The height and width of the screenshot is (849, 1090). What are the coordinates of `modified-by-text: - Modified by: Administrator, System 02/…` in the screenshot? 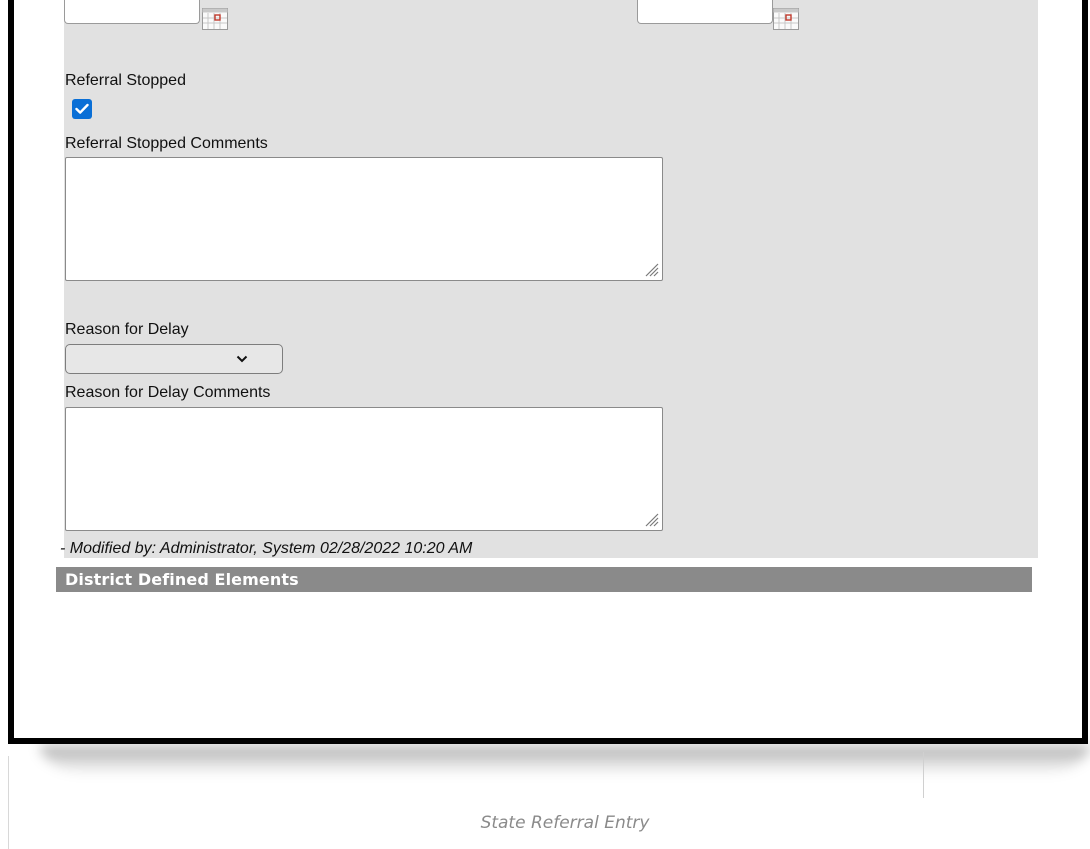 It's located at (266, 548).